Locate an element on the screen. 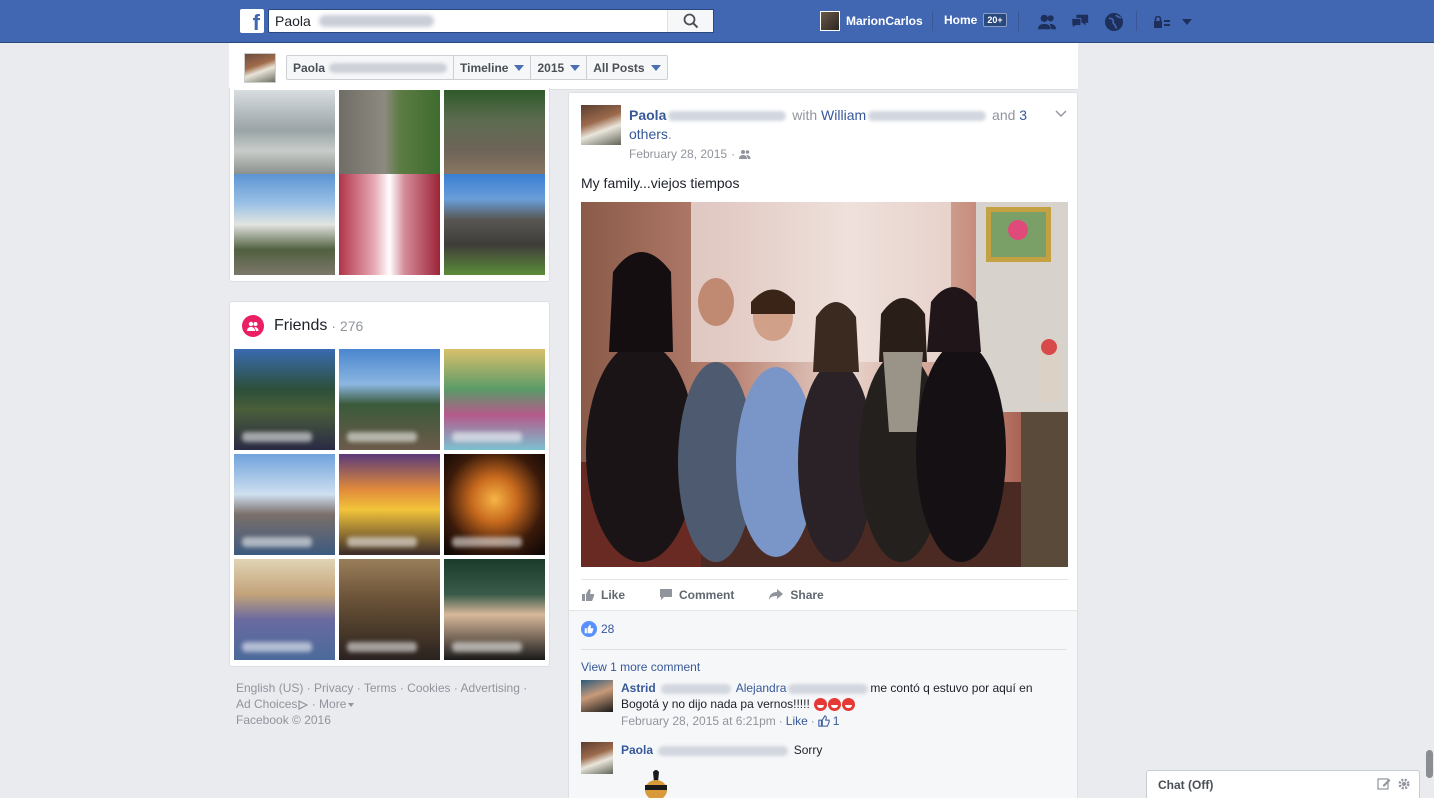  chat-sidebar-tab: Chat (Off) is located at coordinates (1283, 784).